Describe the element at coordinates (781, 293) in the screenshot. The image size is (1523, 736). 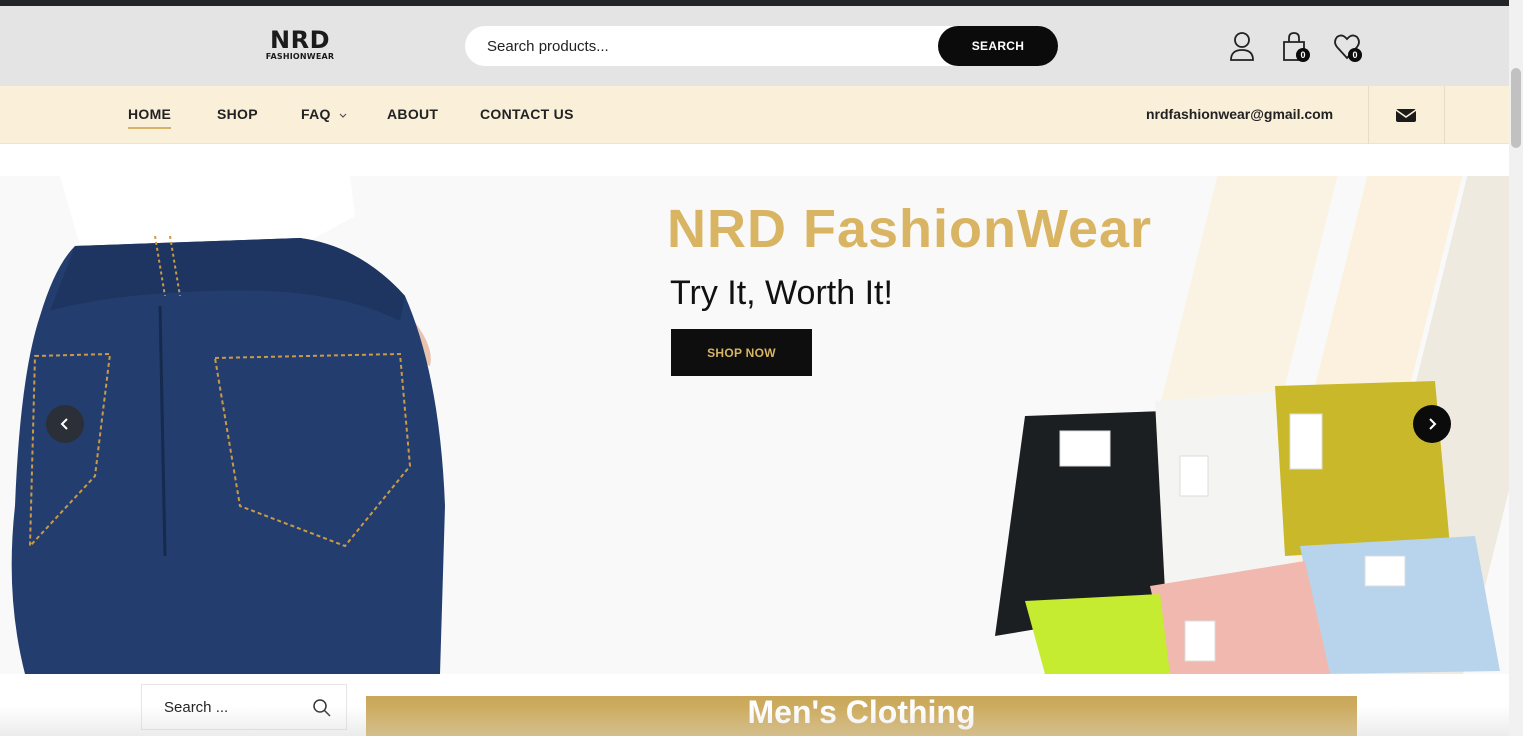
I see `hero-subtitle: Try It, Worth It!` at that location.